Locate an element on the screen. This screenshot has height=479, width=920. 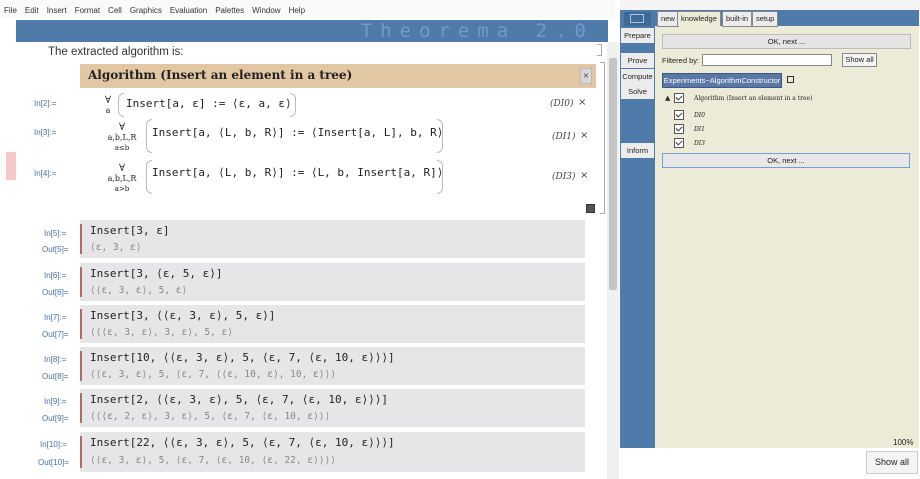
forall-symbol: ∀ a is located at coordinates (108, 105).